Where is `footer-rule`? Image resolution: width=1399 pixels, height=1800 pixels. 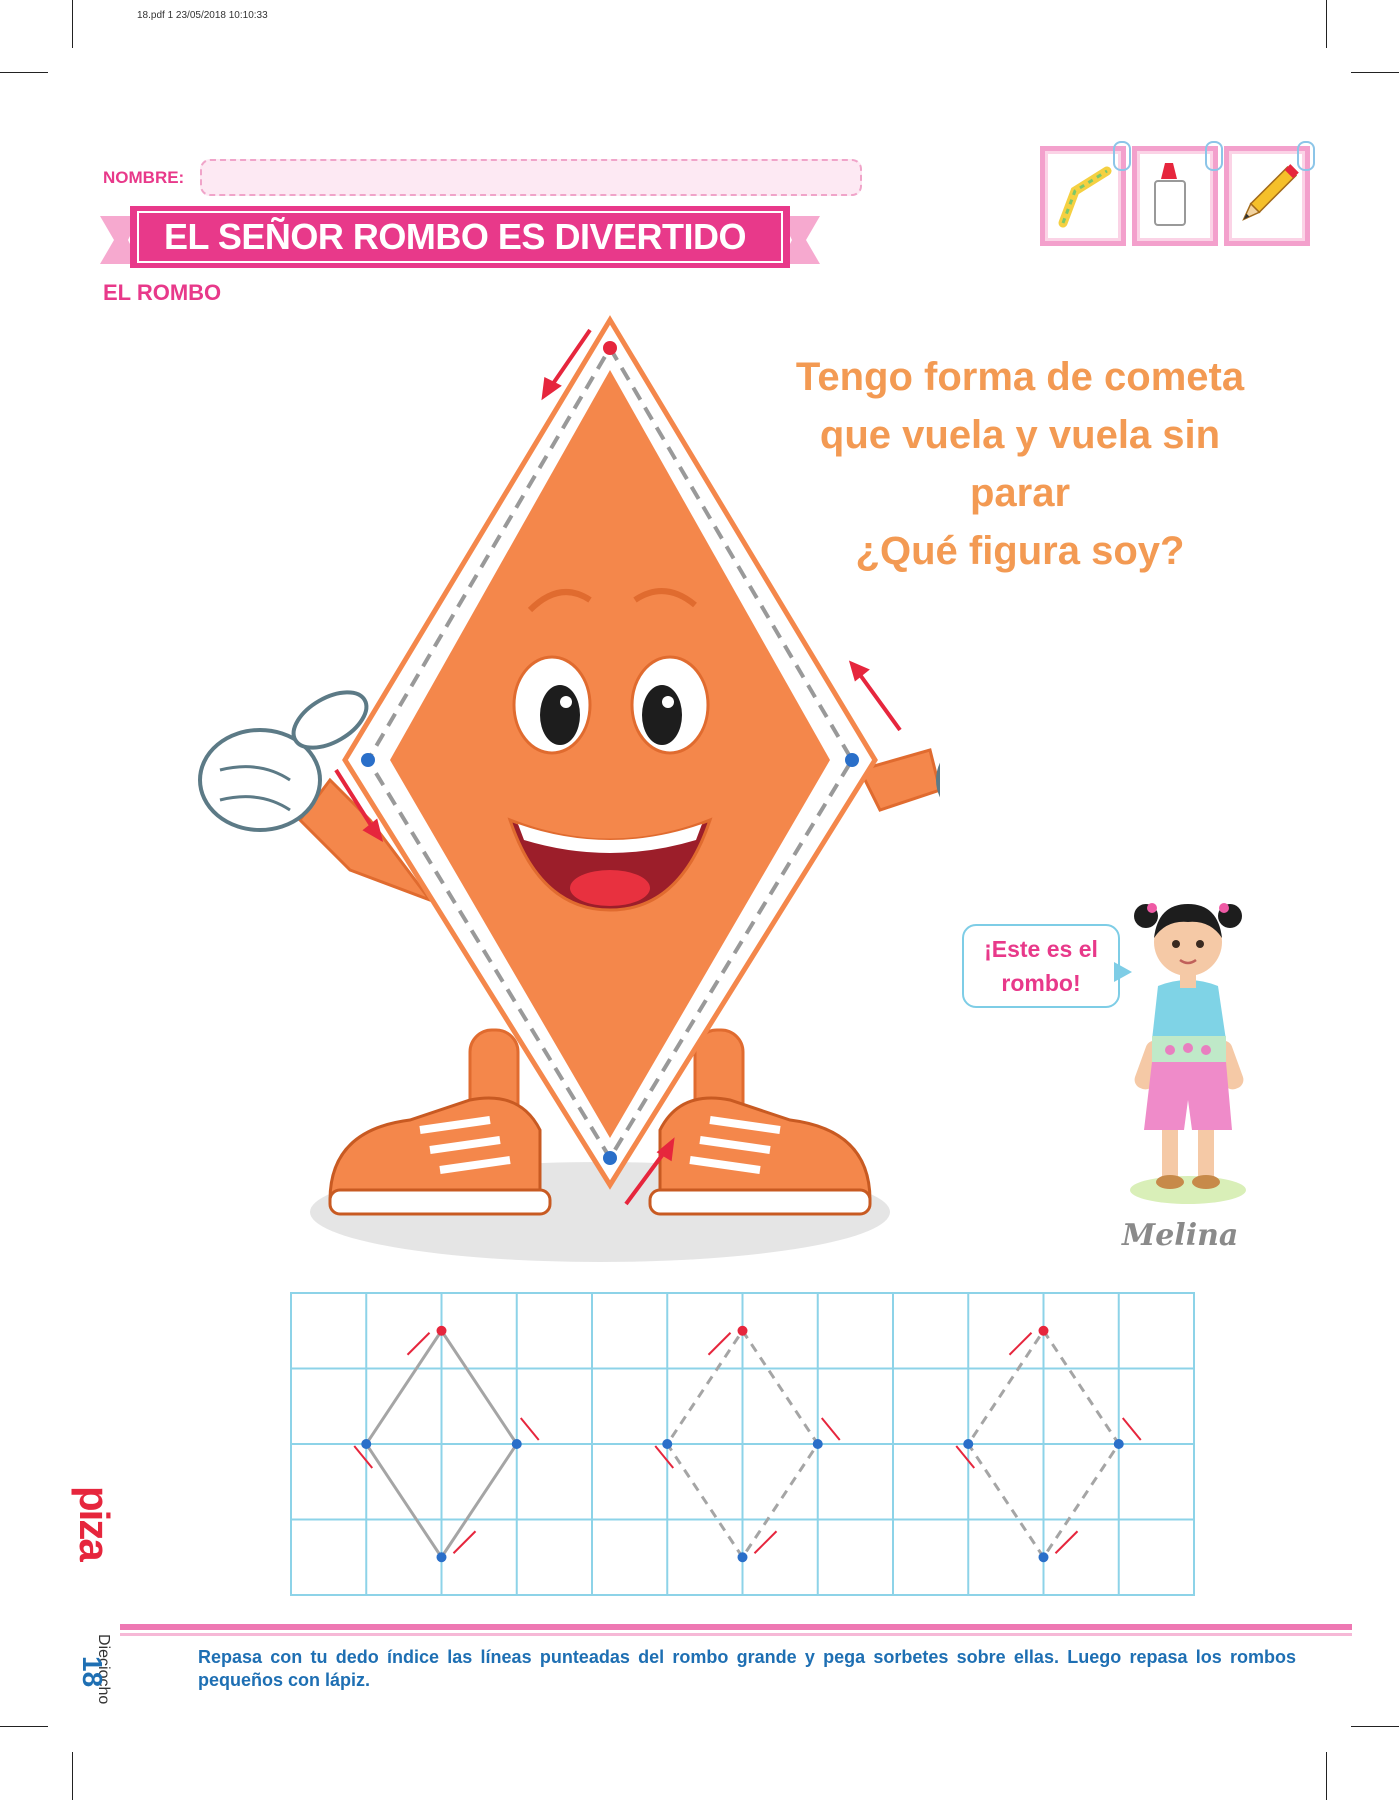 footer-rule is located at coordinates (736, 1627).